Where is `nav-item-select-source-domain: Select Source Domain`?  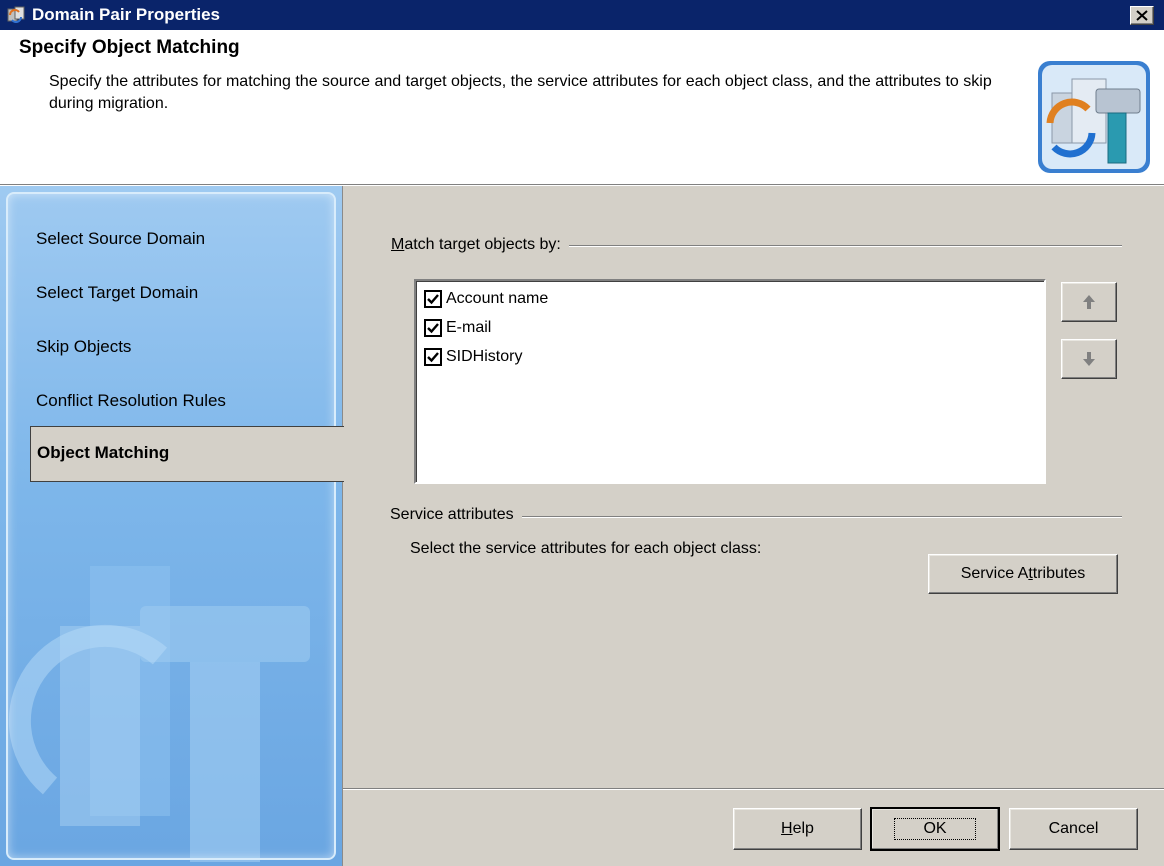
nav-item-select-source-domain: Select Source Domain is located at coordinates (120, 239).